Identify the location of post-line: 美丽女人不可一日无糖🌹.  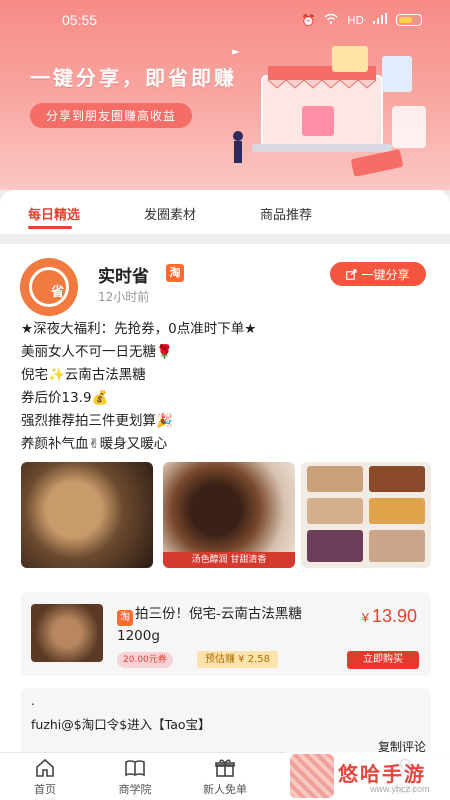
(97, 352).